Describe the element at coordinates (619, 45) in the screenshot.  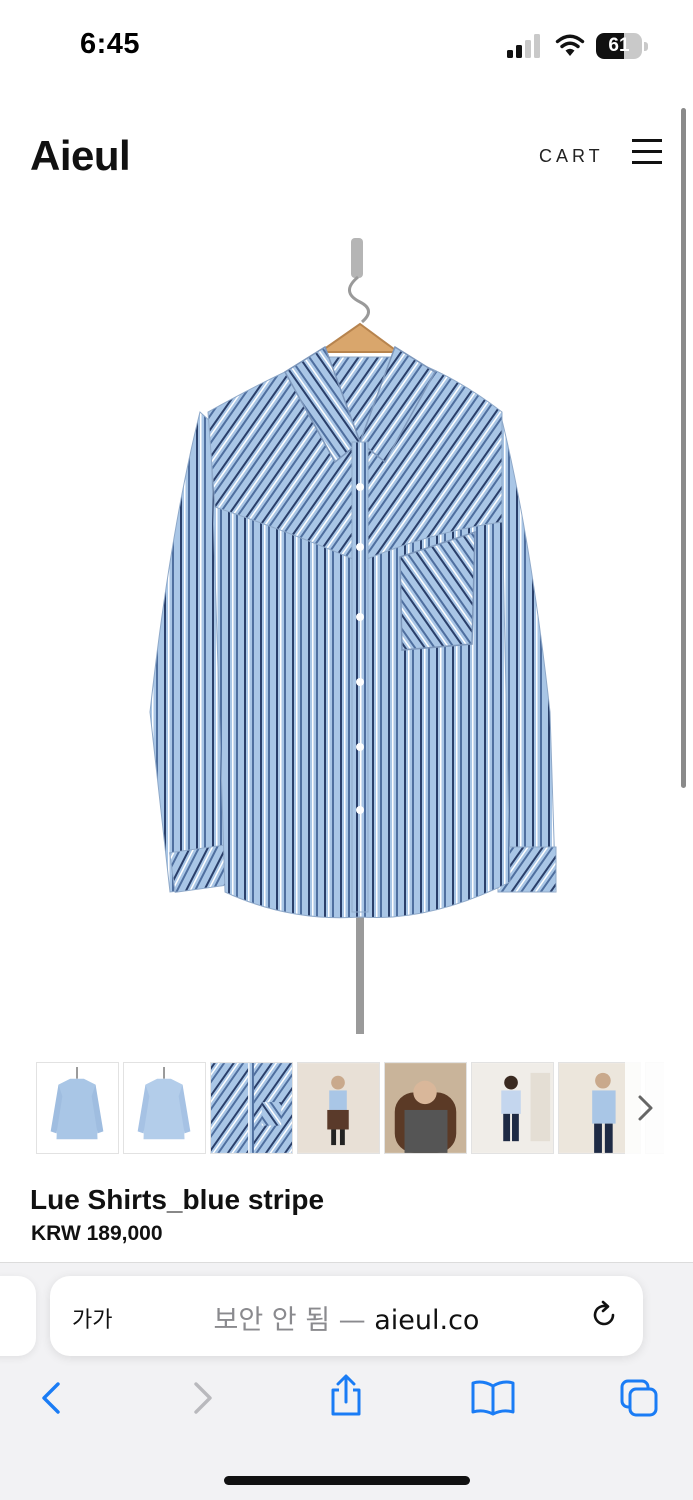
I see `battery-percentage: 61` at that location.